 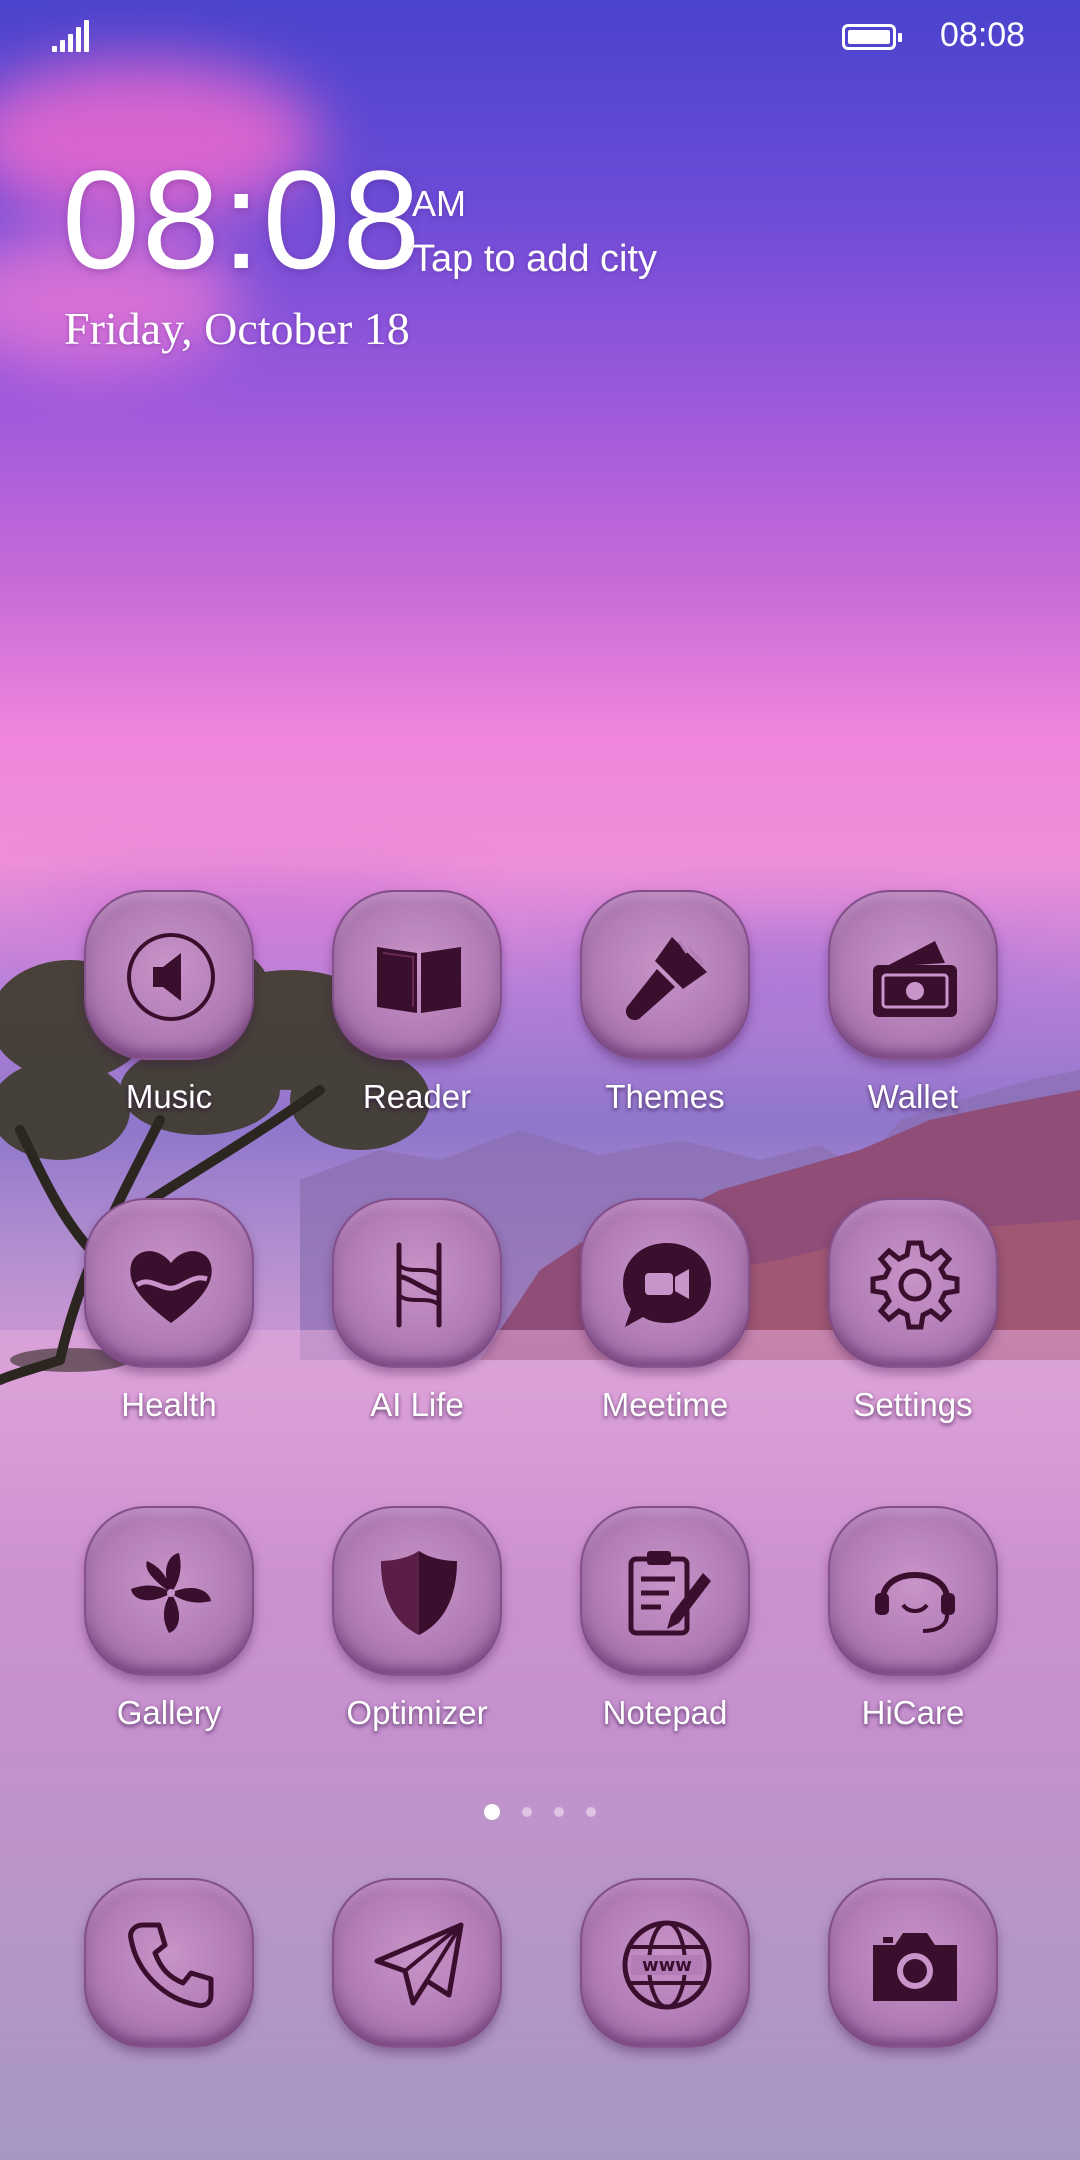 I want to click on app-label: Meetime, so click(x=665, y=1404).